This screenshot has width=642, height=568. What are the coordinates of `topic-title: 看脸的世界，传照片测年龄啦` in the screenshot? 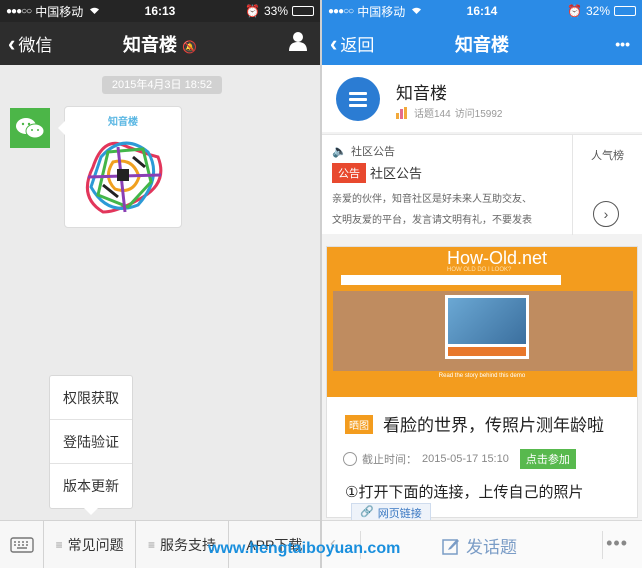 It's located at (493, 423).